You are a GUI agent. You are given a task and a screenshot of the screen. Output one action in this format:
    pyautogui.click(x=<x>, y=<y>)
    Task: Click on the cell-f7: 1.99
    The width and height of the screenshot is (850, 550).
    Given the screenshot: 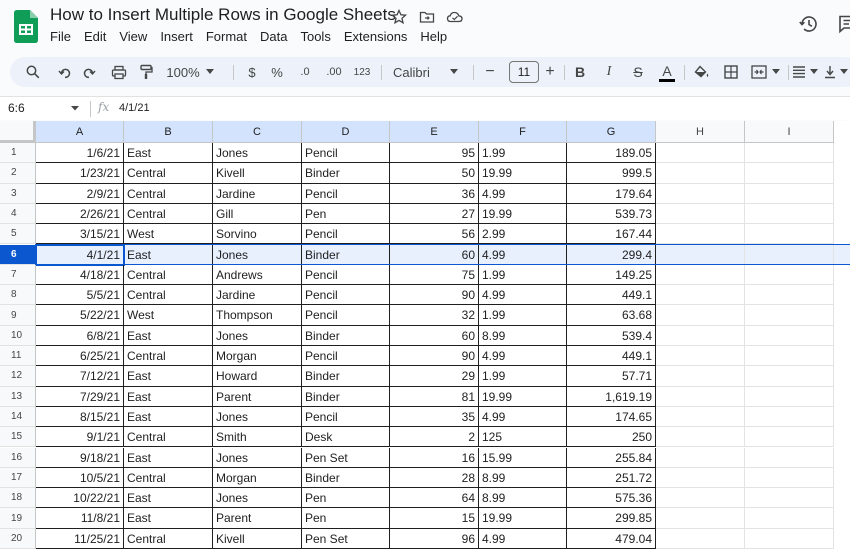 What is the action you would take?
    pyautogui.click(x=523, y=275)
    